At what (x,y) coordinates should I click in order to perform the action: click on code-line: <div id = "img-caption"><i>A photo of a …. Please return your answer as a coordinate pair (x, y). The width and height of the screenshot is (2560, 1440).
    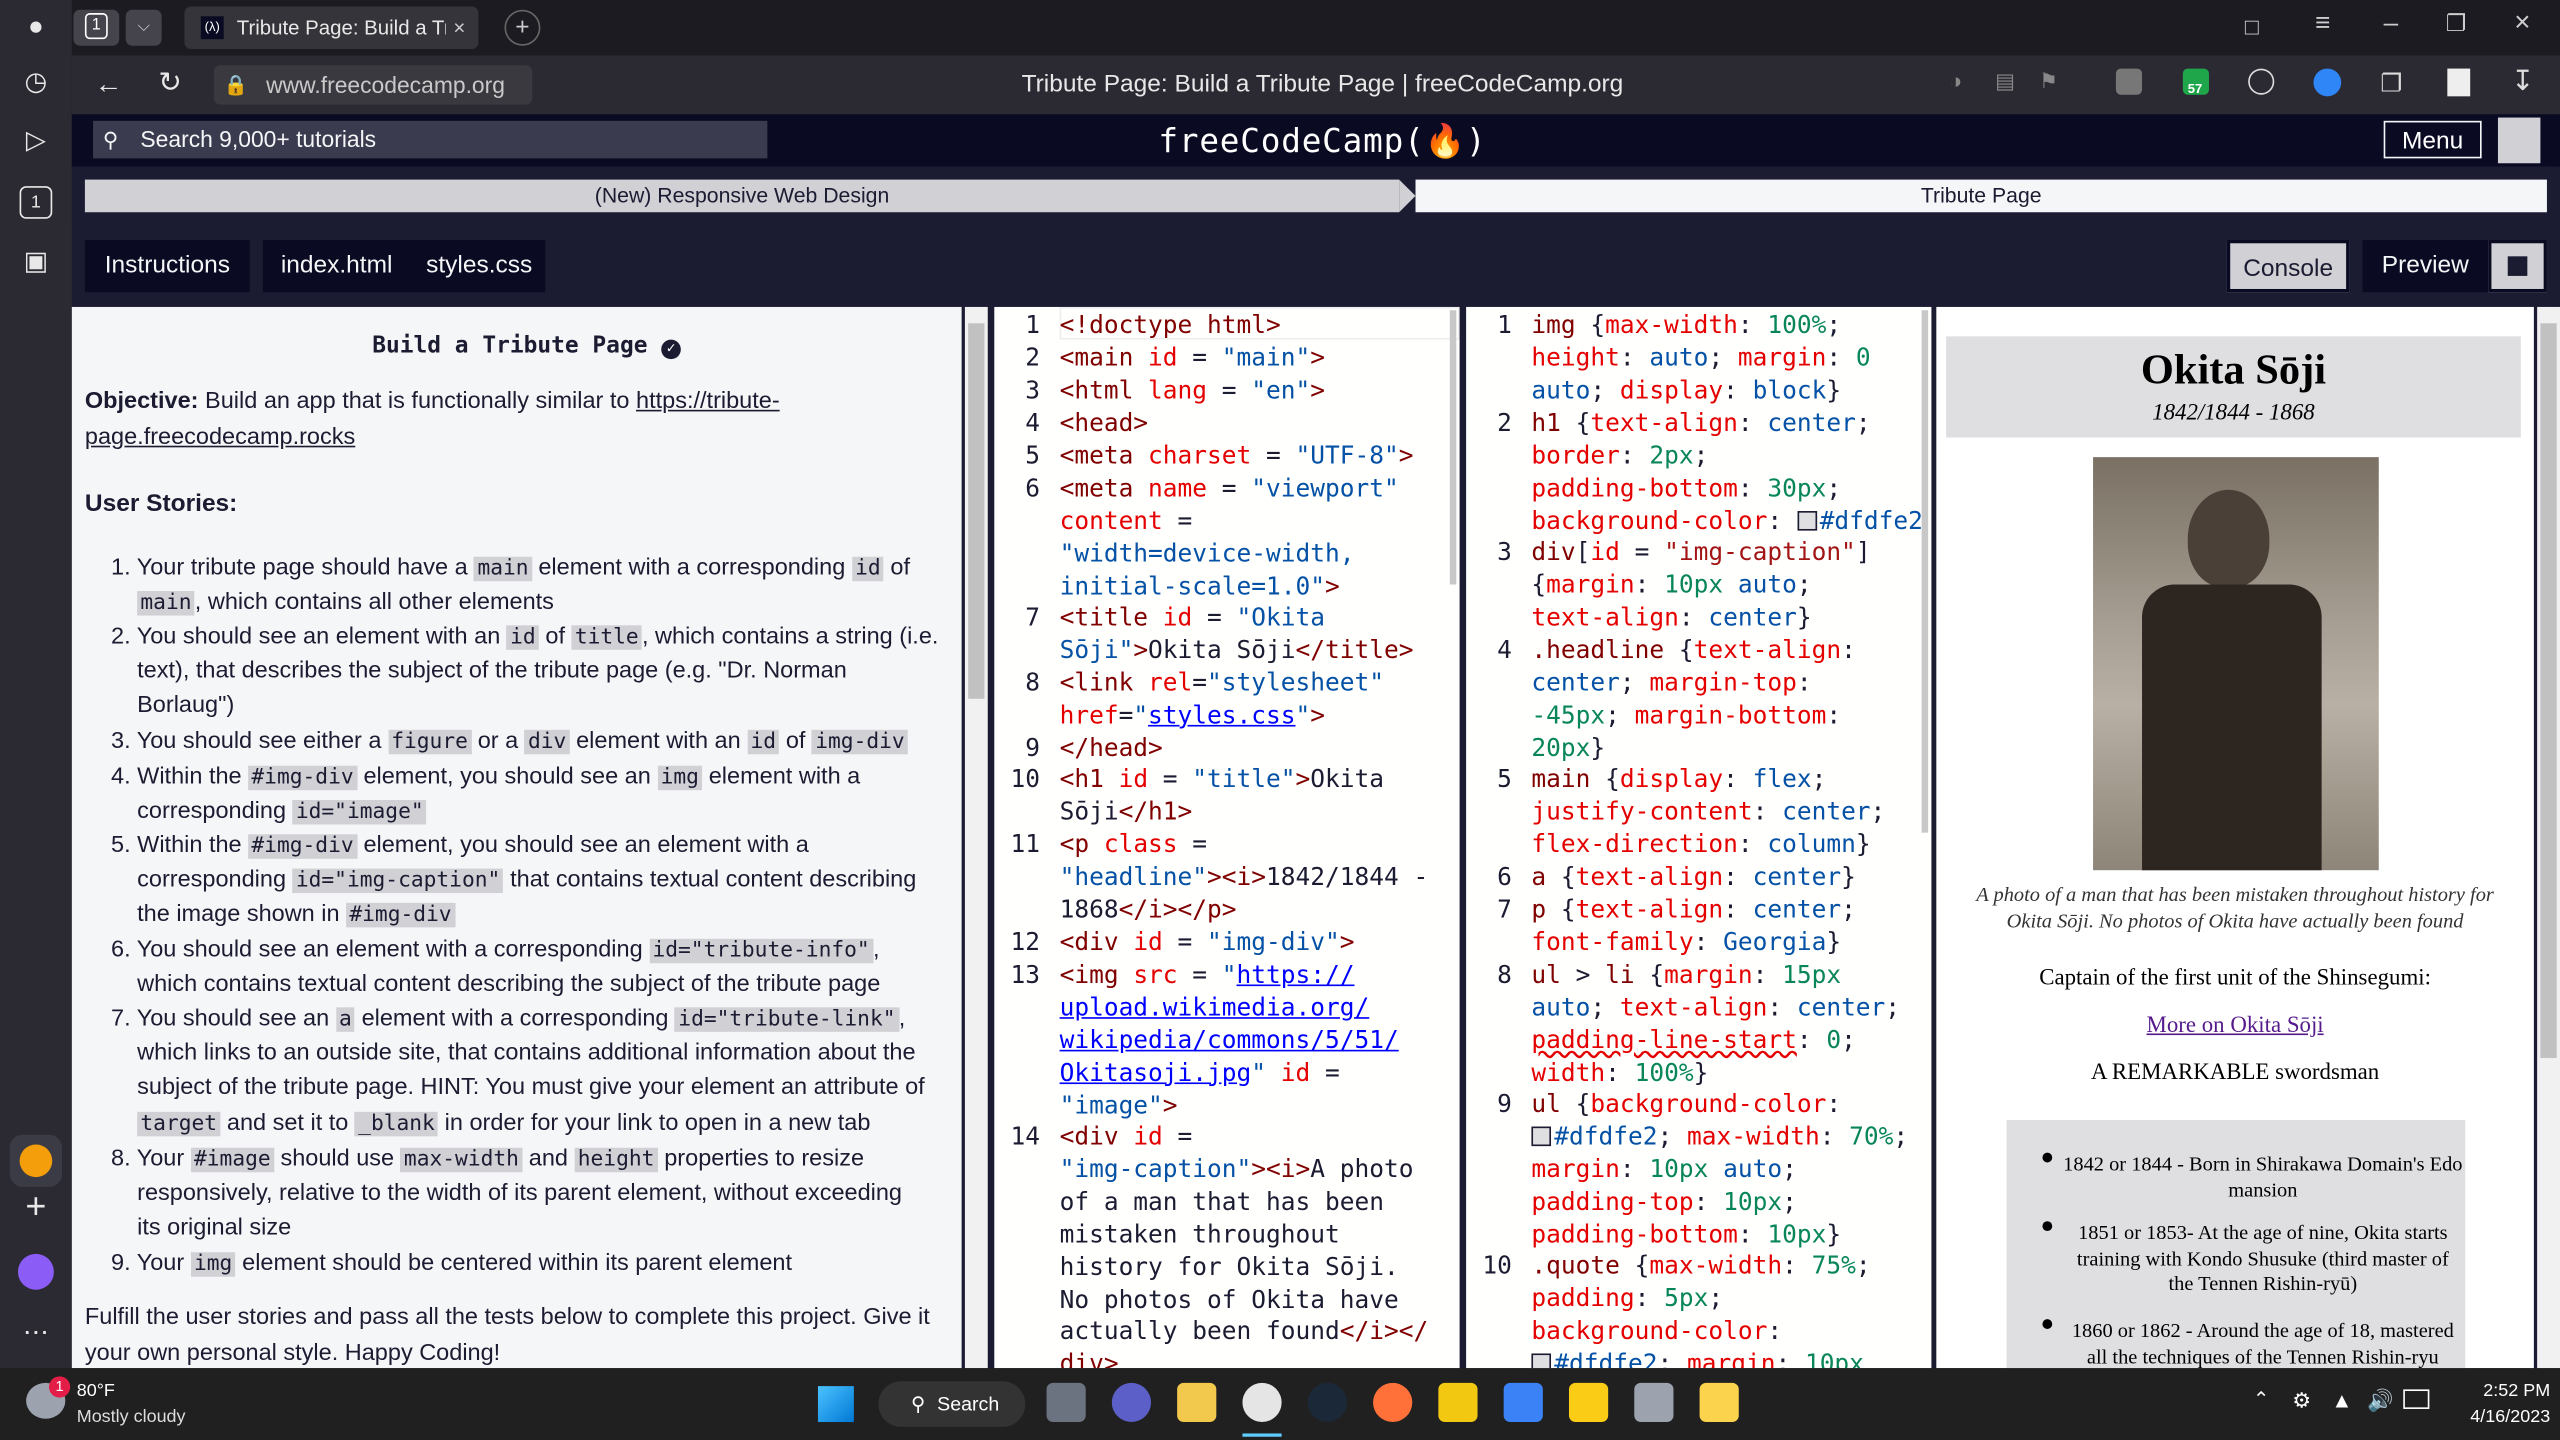
    Looking at the image, I should click on (1244, 1245).